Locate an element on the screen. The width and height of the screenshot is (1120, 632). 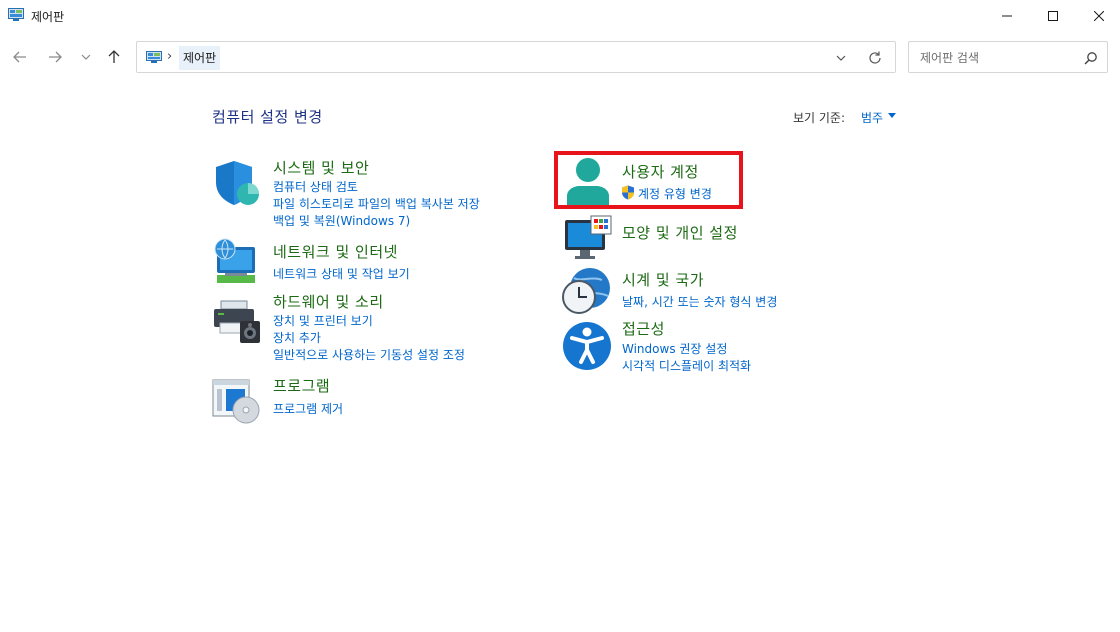
recent-locations-button is located at coordinates (86, 57).